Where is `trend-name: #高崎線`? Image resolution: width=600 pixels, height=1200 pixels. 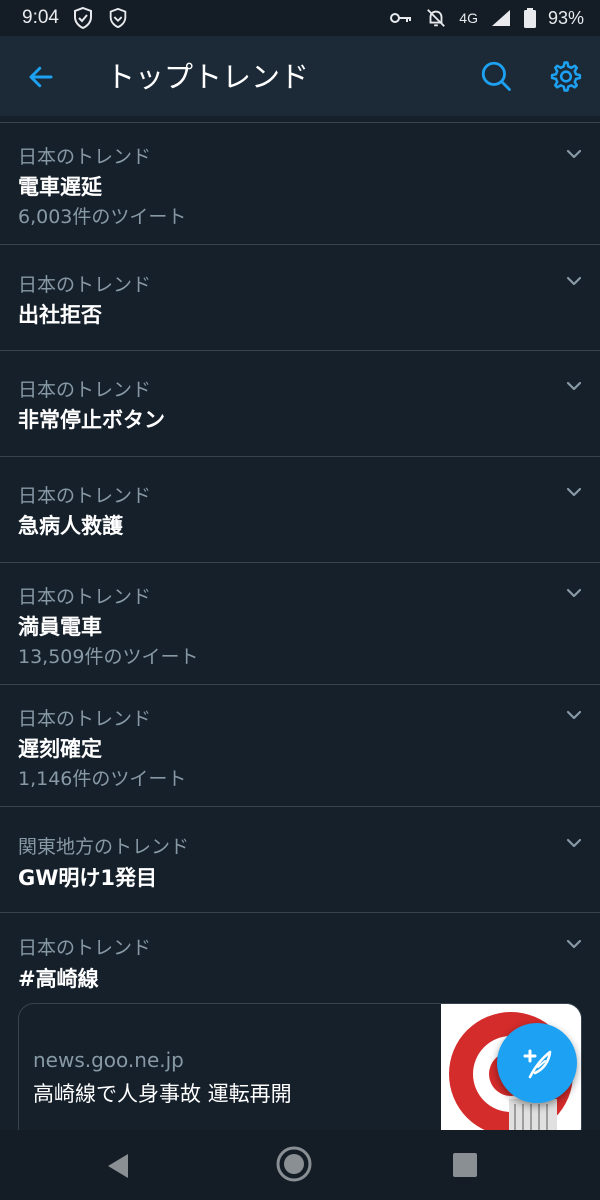
trend-name: #高崎線 is located at coordinates (58, 979).